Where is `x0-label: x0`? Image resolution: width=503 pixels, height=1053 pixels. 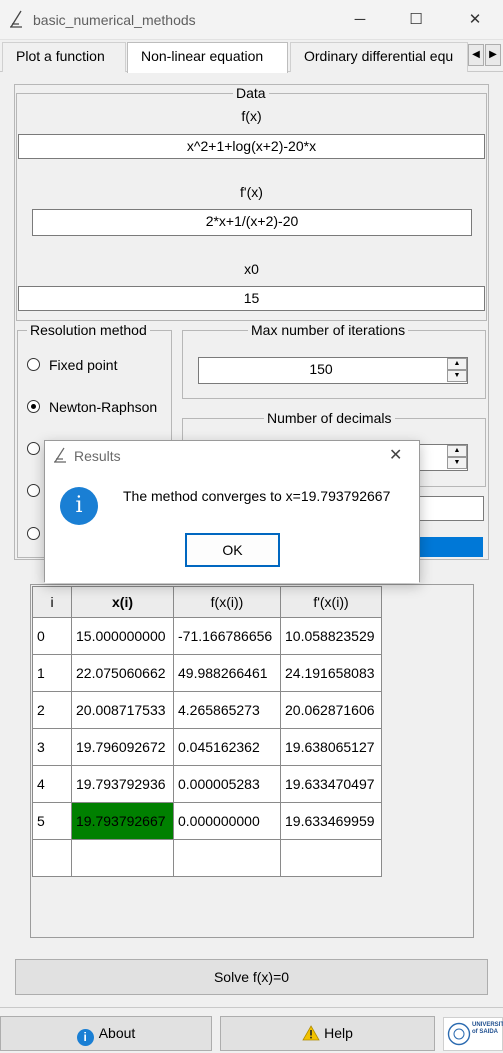 x0-label: x0 is located at coordinates (251, 269).